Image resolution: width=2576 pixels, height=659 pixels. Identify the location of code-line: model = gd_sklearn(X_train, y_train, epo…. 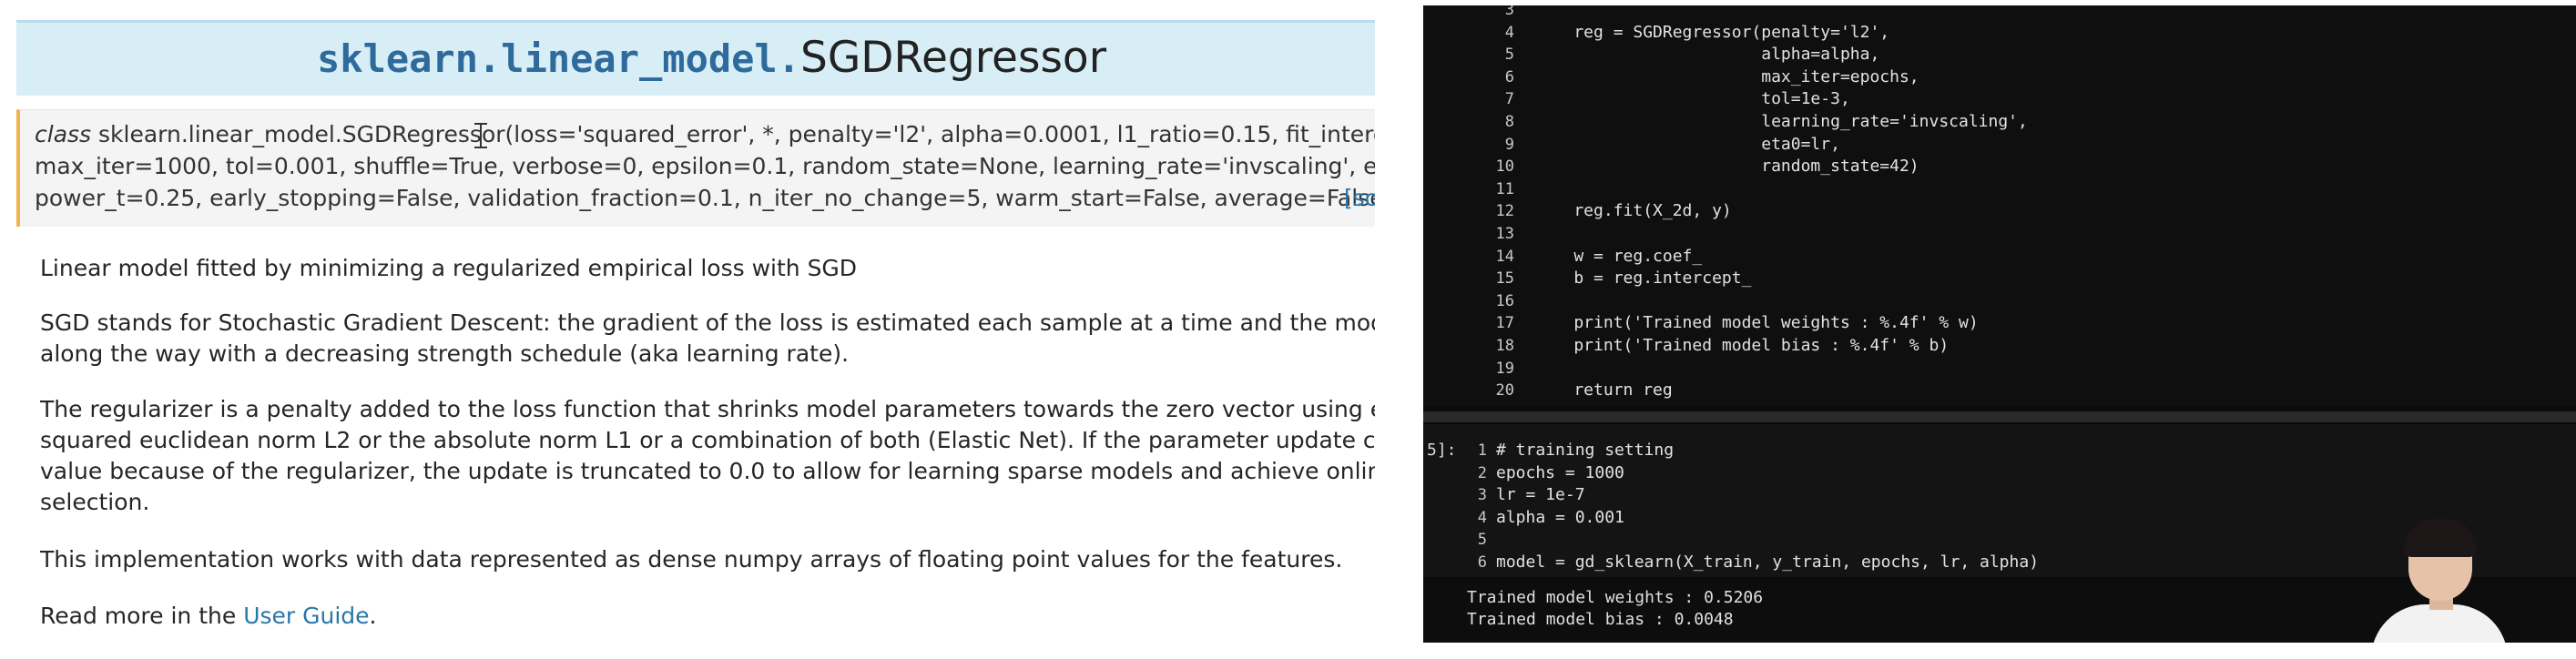
(1768, 562).